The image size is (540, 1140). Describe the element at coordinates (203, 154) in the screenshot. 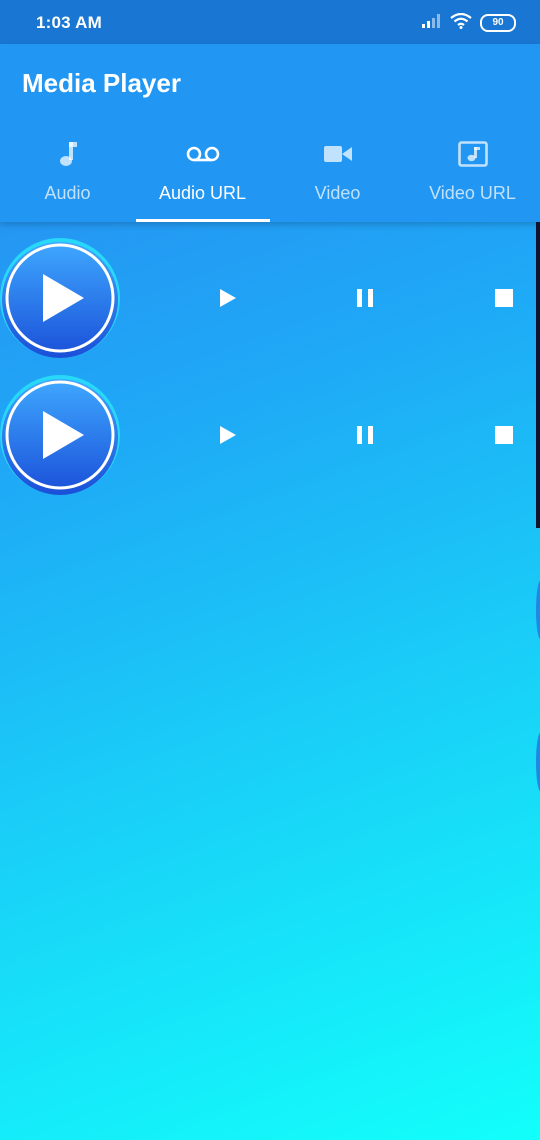

I see `voicemail-icon` at that location.